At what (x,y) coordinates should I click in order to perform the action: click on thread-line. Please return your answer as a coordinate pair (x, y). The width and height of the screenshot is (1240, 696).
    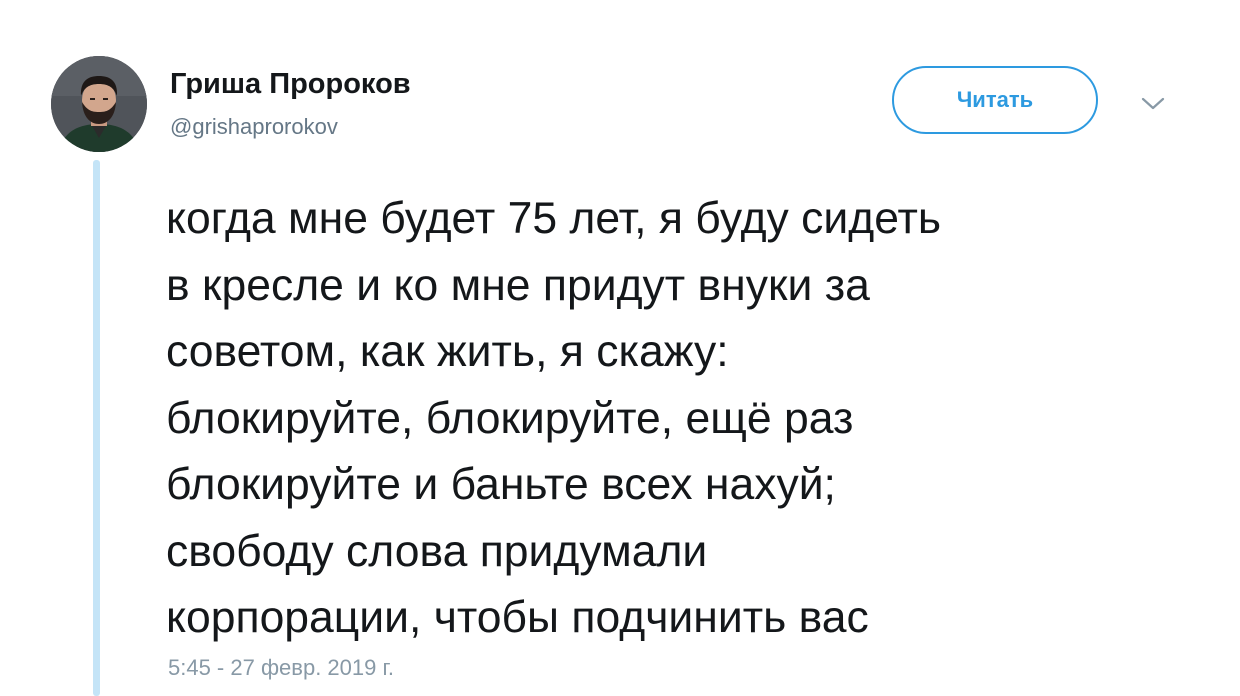
    Looking at the image, I should click on (96, 428).